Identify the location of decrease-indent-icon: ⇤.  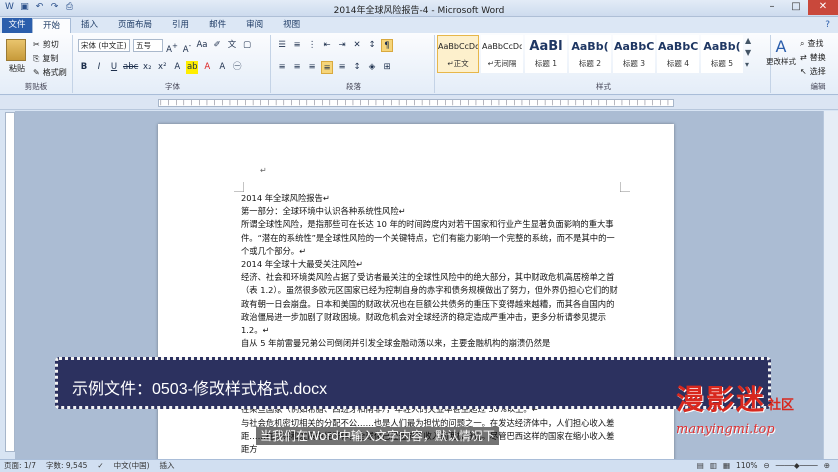
(327, 45).